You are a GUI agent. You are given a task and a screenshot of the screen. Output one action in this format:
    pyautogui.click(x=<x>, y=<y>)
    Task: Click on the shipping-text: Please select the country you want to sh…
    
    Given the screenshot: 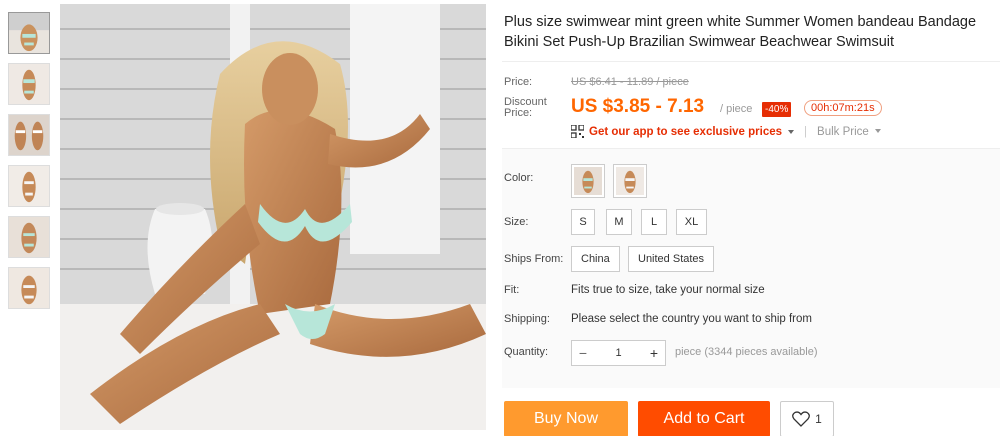 What is the action you would take?
    pyautogui.click(x=691, y=319)
    